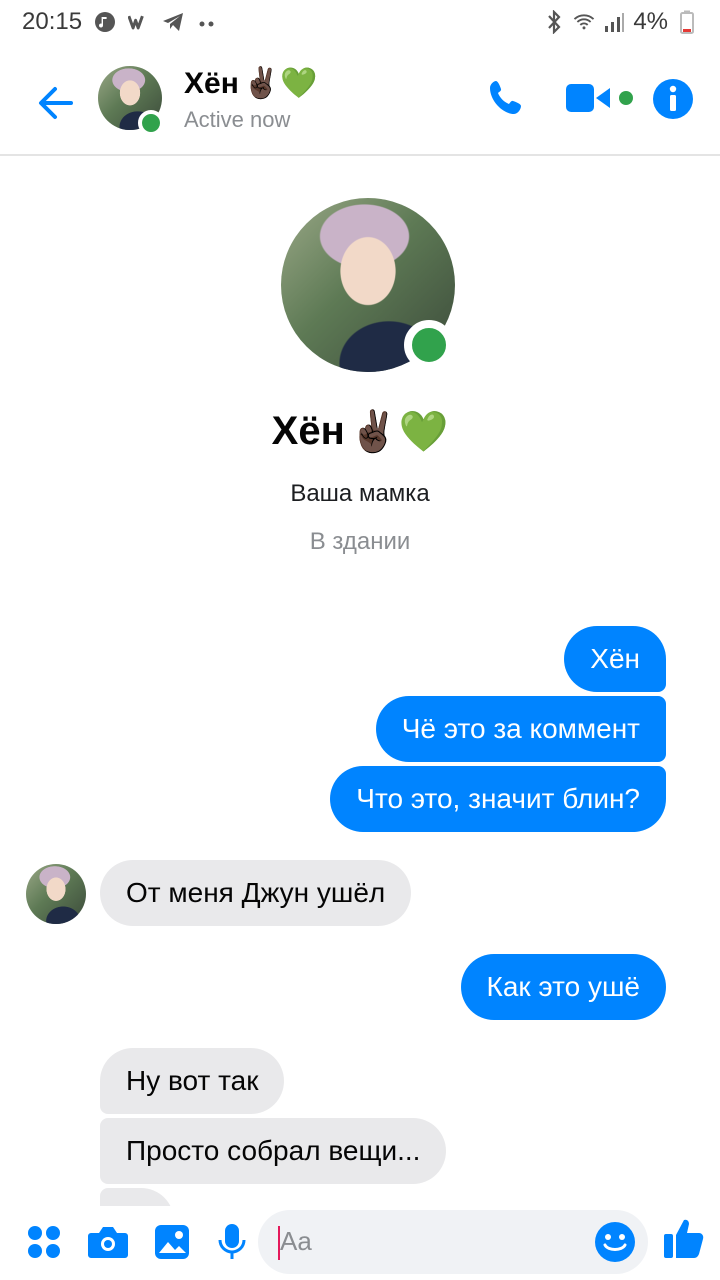 The width and height of the screenshot is (720, 1280). I want to click on voice-message-button, so click(232, 1242).